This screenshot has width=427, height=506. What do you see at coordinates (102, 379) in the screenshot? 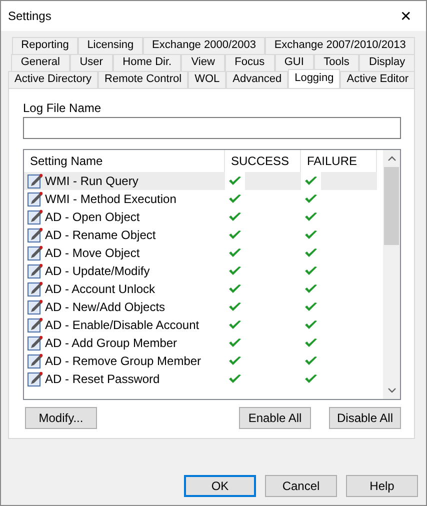
I see `setting-name: AD - Reset Password` at bounding box center [102, 379].